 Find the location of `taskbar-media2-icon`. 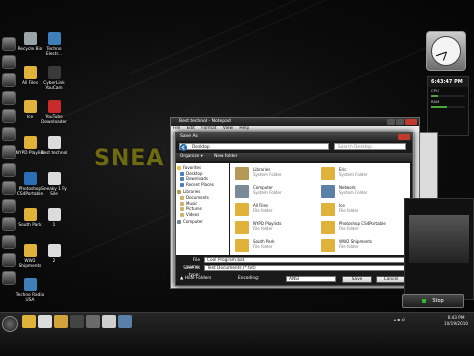

taskbar-media2-icon is located at coordinates (93, 321).